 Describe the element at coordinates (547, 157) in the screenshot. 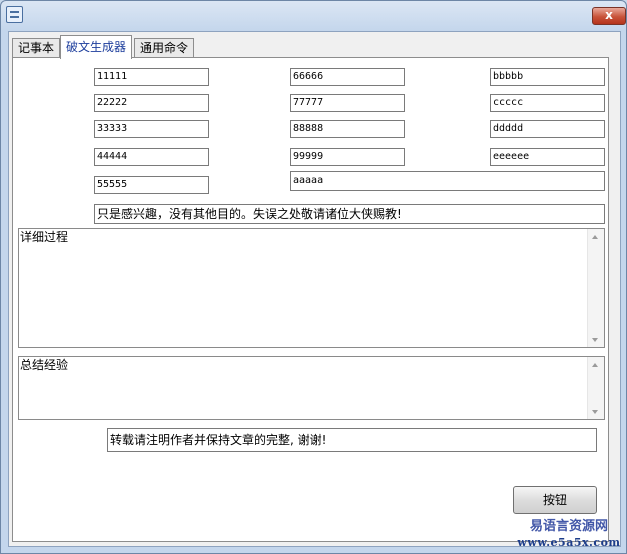

I see `field-c3-4: eeeeee` at that location.